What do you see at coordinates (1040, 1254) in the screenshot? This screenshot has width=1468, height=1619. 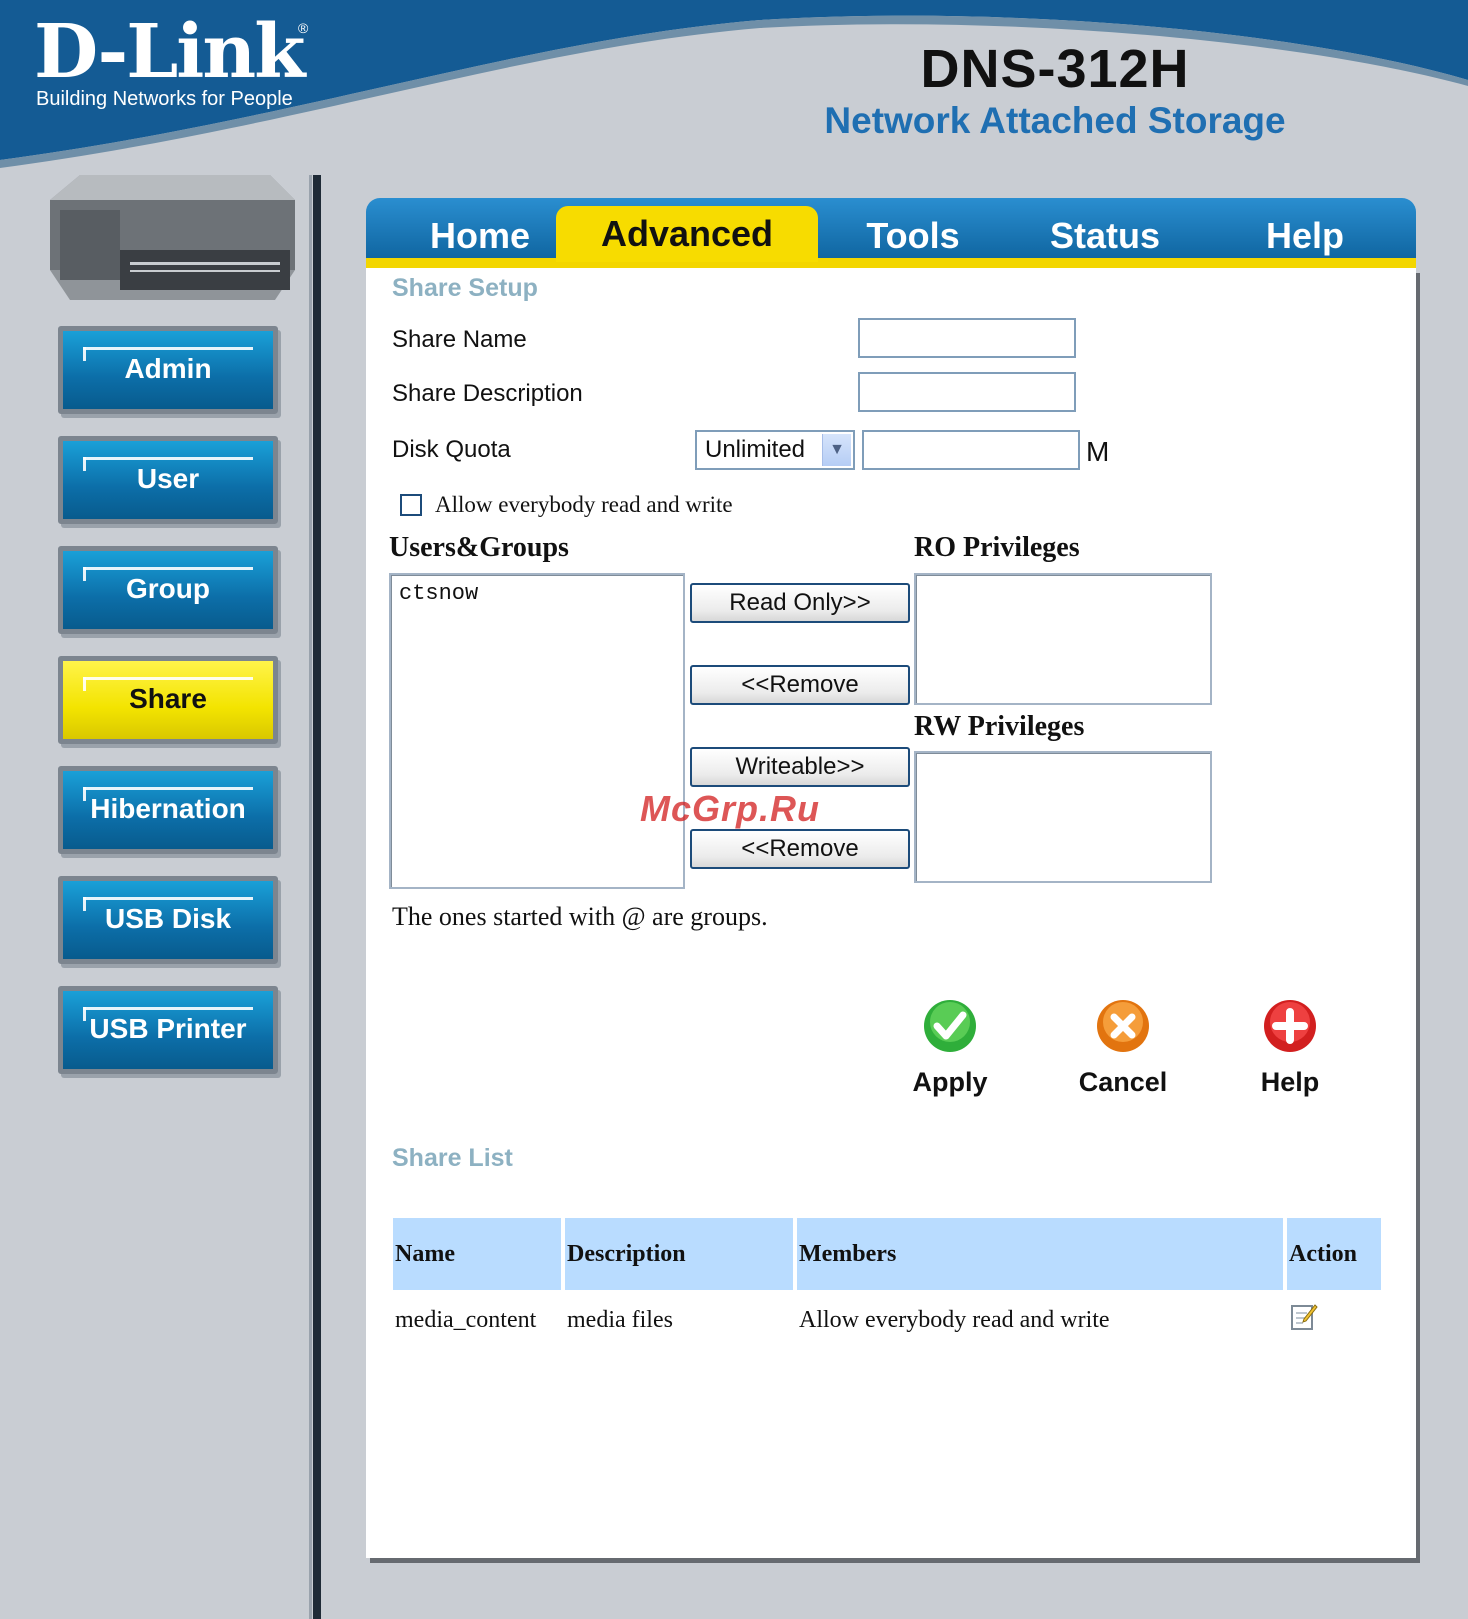 I see `column-header-members: Members` at bounding box center [1040, 1254].